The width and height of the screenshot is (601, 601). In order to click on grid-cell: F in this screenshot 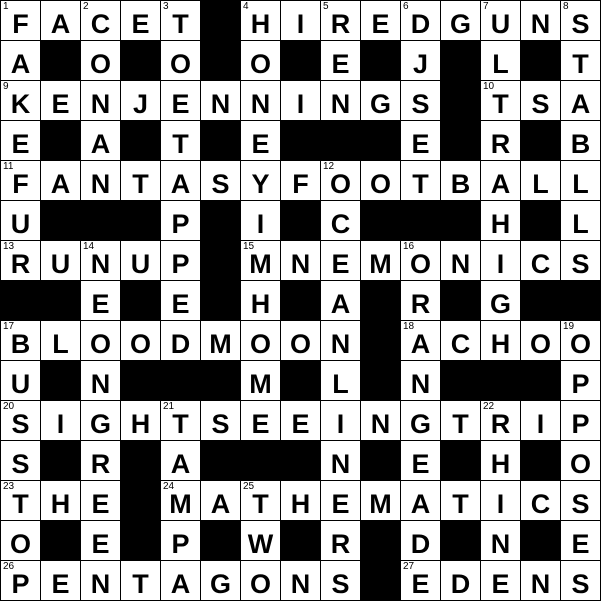, I will do `click(300, 180)`.